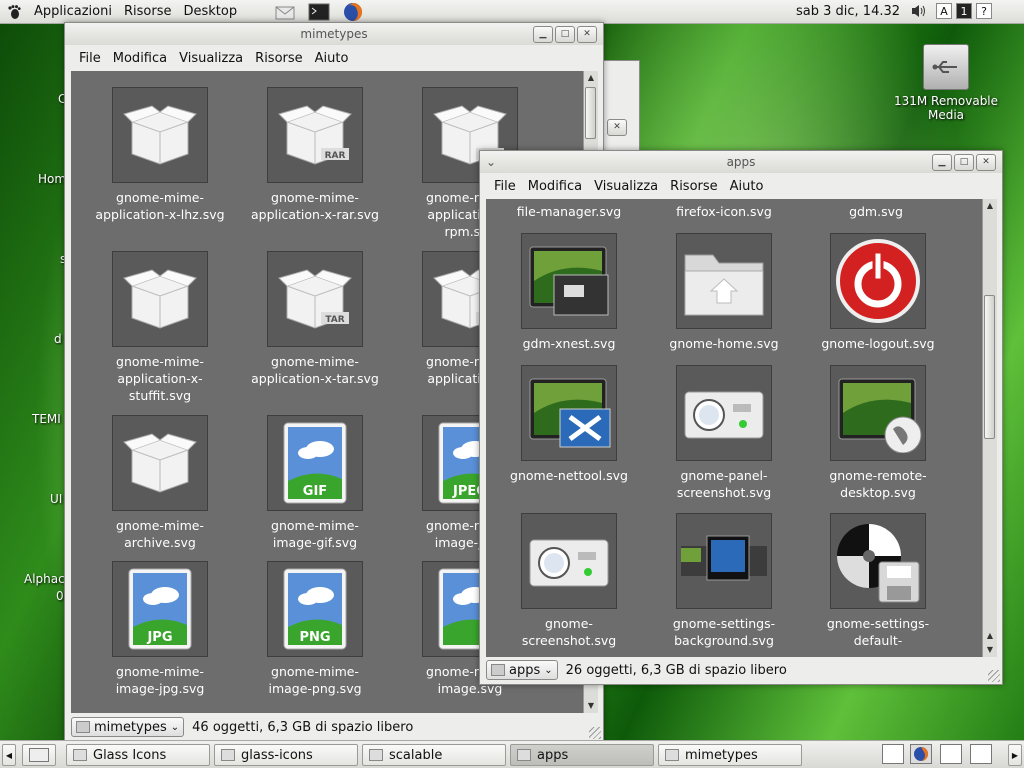 The height and width of the screenshot is (768, 1024). Describe the element at coordinates (724, 581) in the screenshot. I see `file-item: gnome-settings-background.svg` at that location.